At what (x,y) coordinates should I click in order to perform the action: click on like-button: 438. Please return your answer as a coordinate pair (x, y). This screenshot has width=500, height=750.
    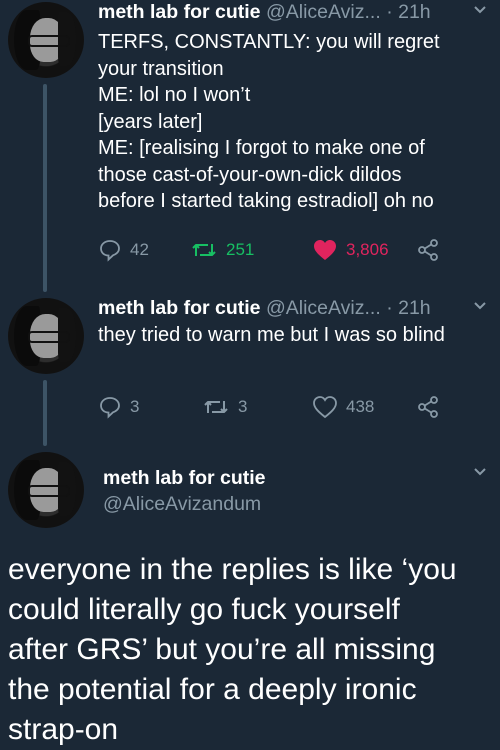
    Looking at the image, I should click on (343, 407).